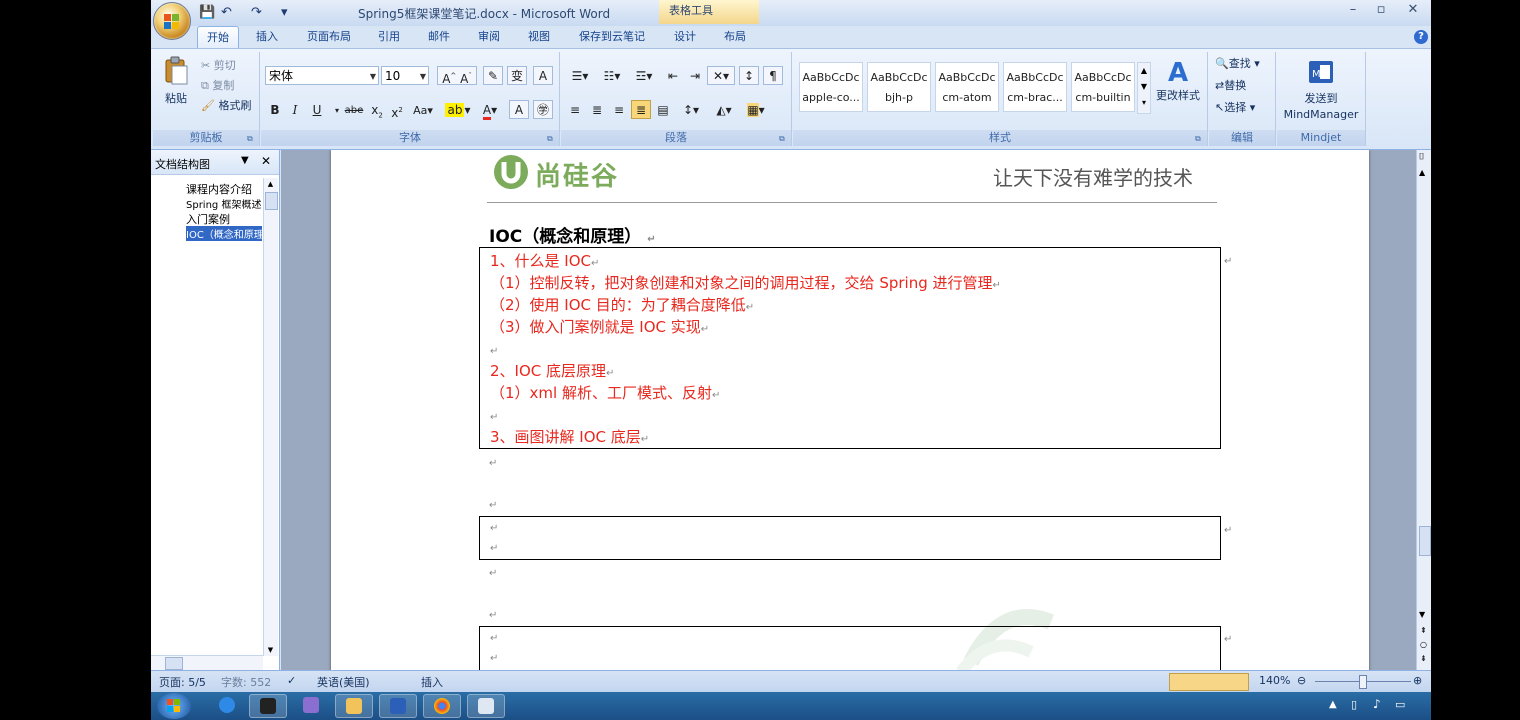 The width and height of the screenshot is (1520, 720). Describe the element at coordinates (1178, 81) in the screenshot. I see `change-styles-button: A 更改样式` at that location.